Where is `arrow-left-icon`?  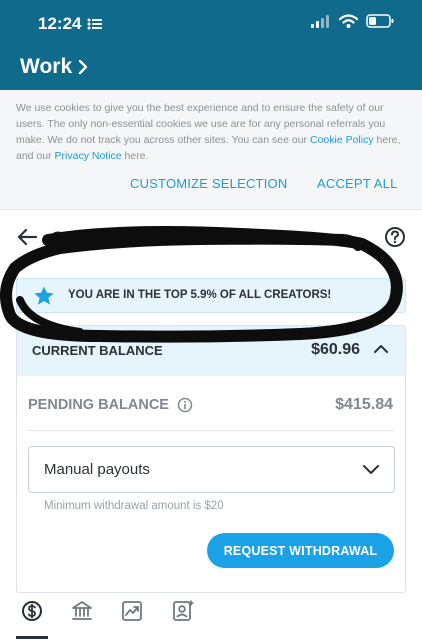
arrow-left-icon is located at coordinates (27, 237).